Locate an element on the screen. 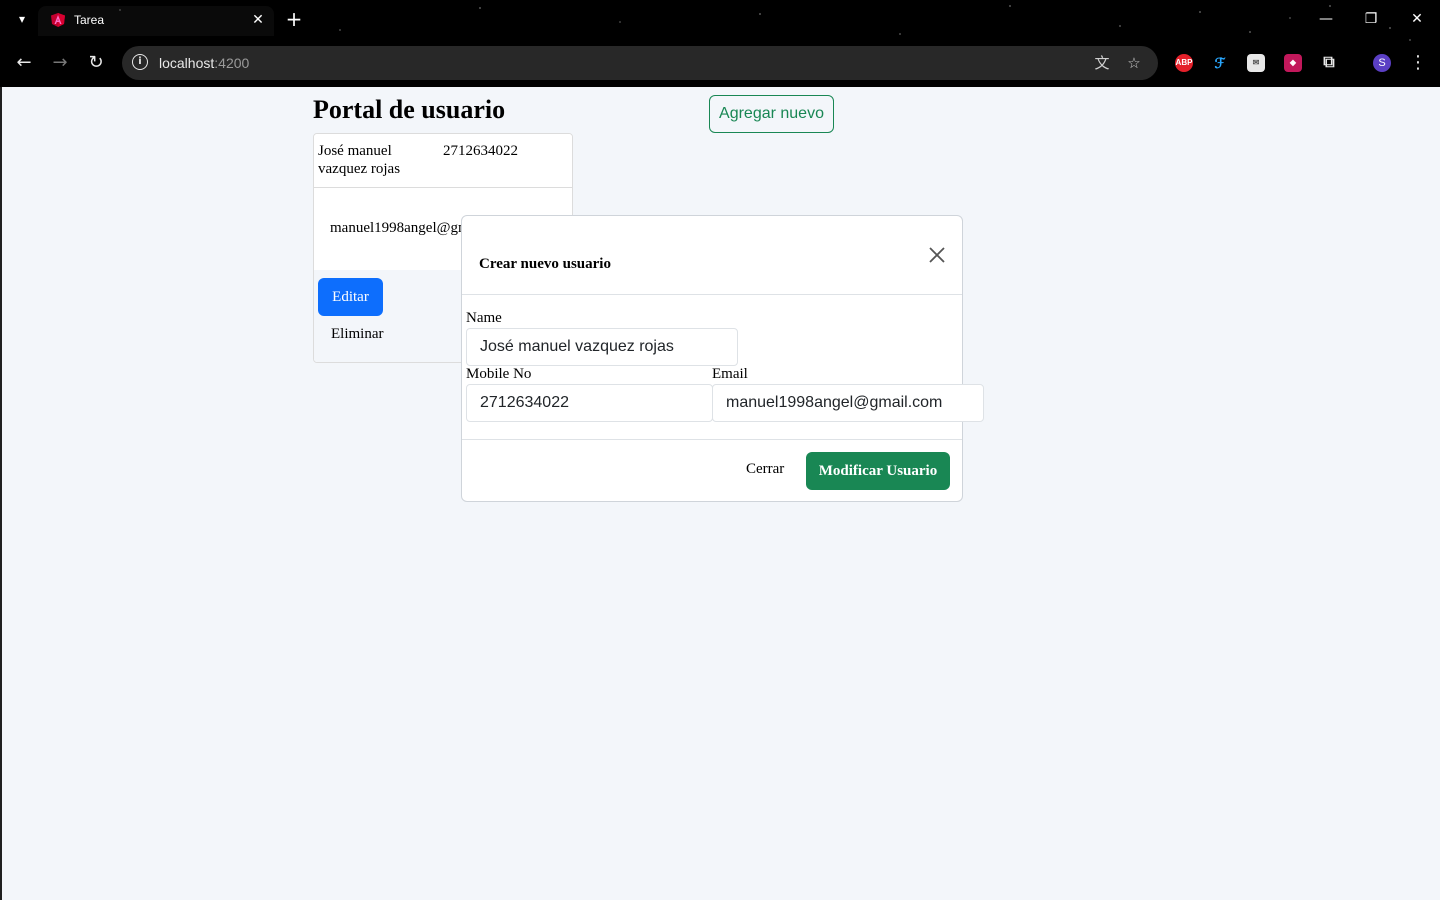 This screenshot has width=1440, height=900. mobile-input: 2712634022 is located at coordinates (589, 403).